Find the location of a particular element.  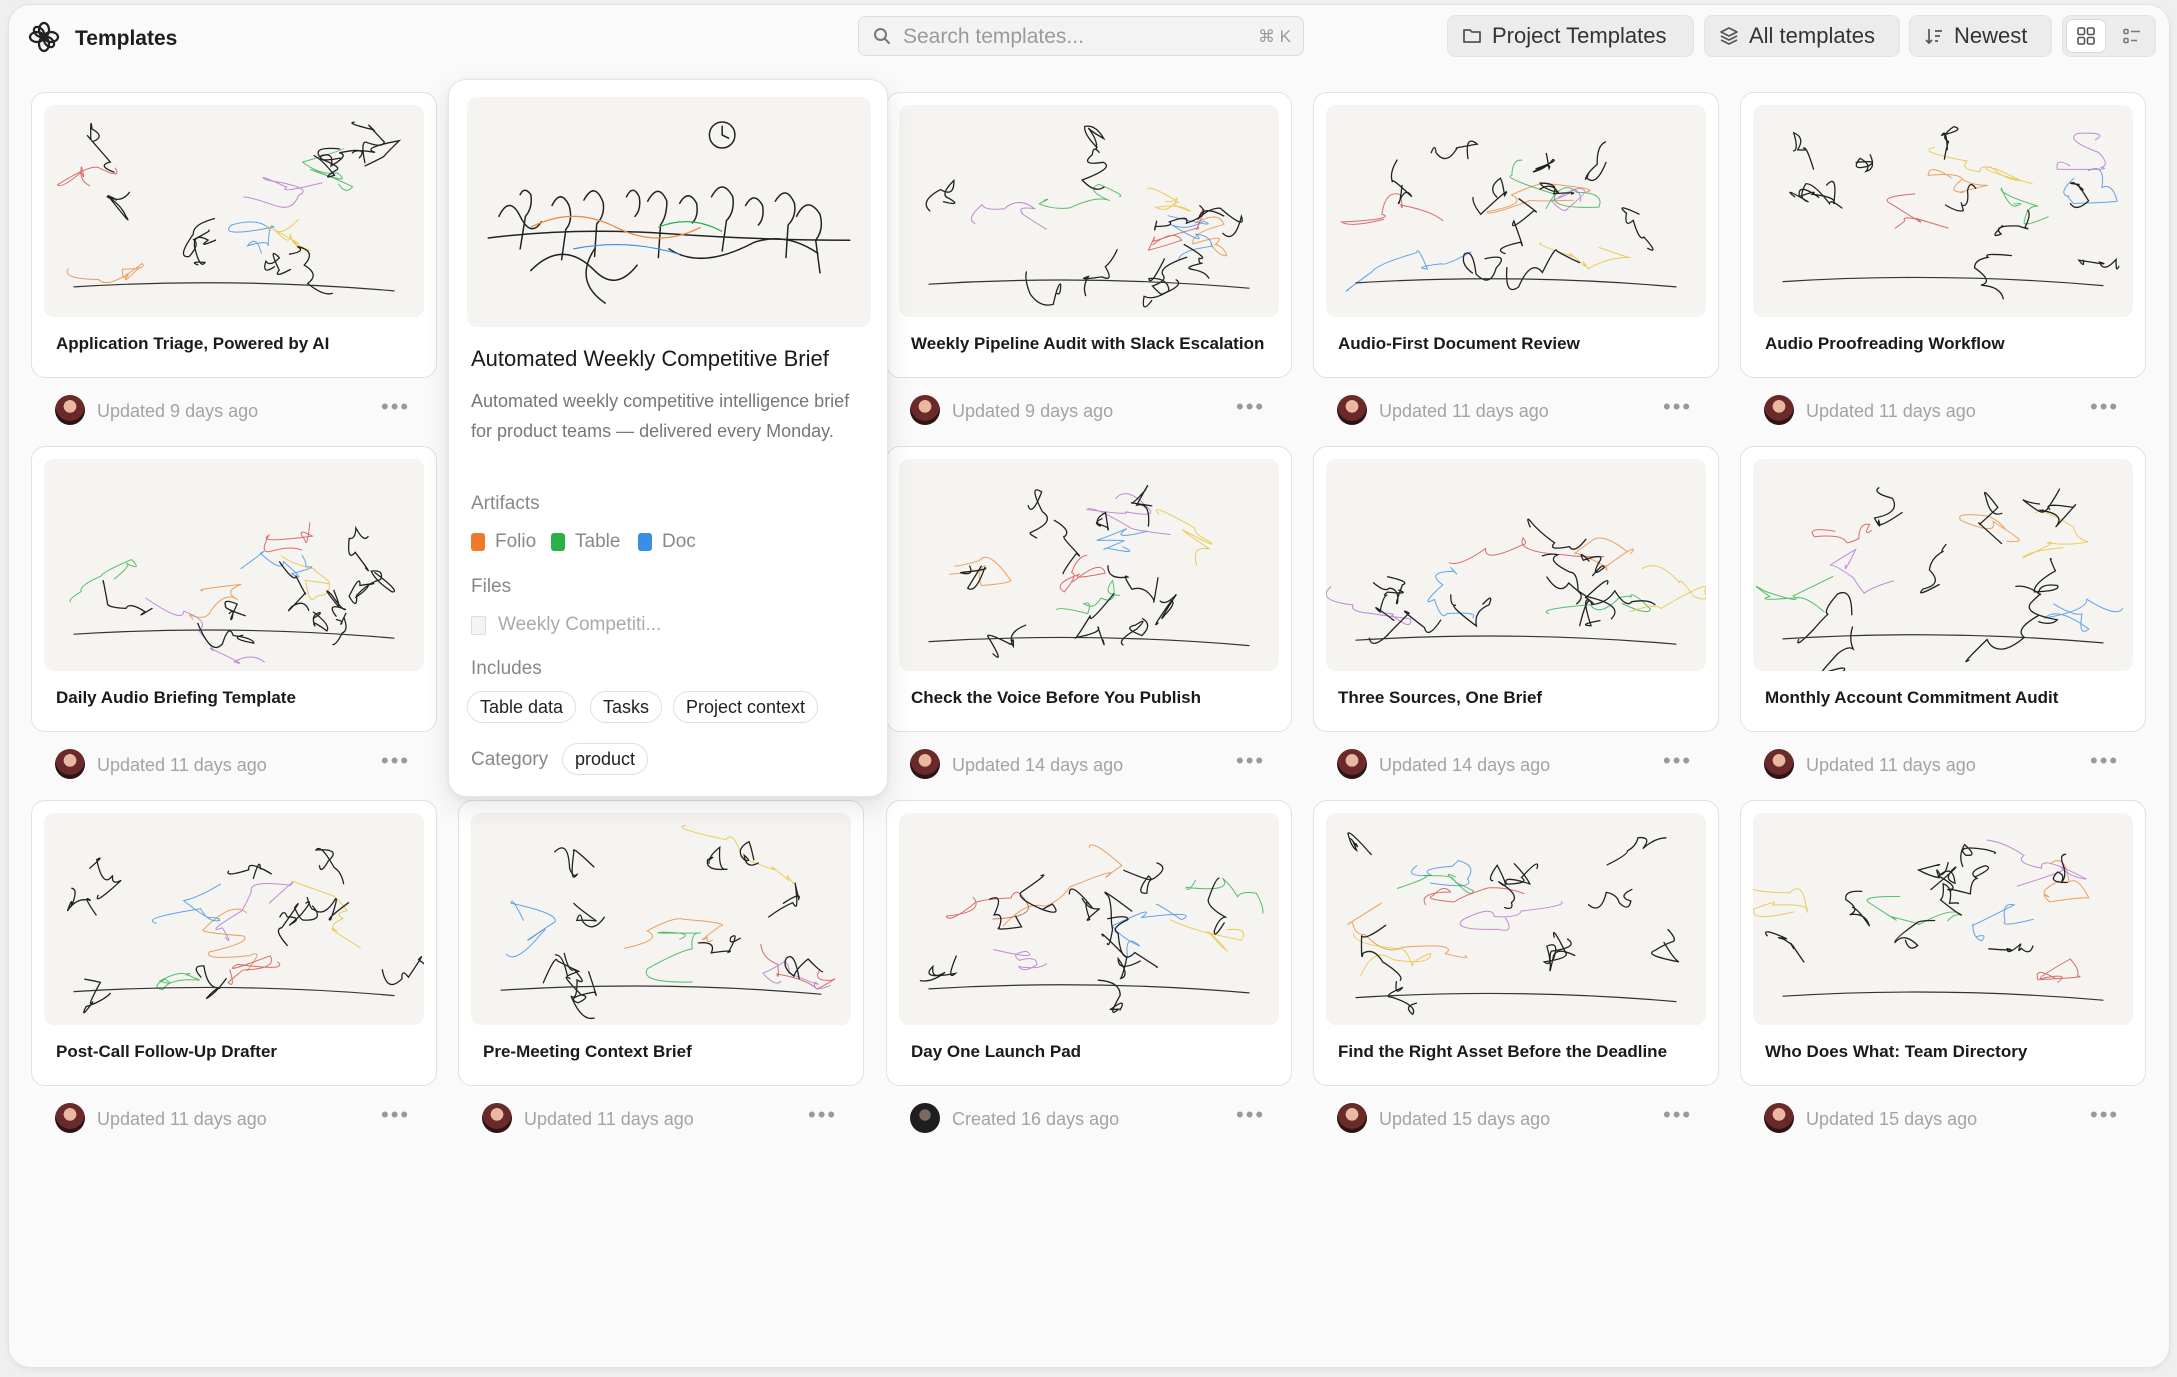

artifact-folio-label: Folio is located at coordinates (516, 541).